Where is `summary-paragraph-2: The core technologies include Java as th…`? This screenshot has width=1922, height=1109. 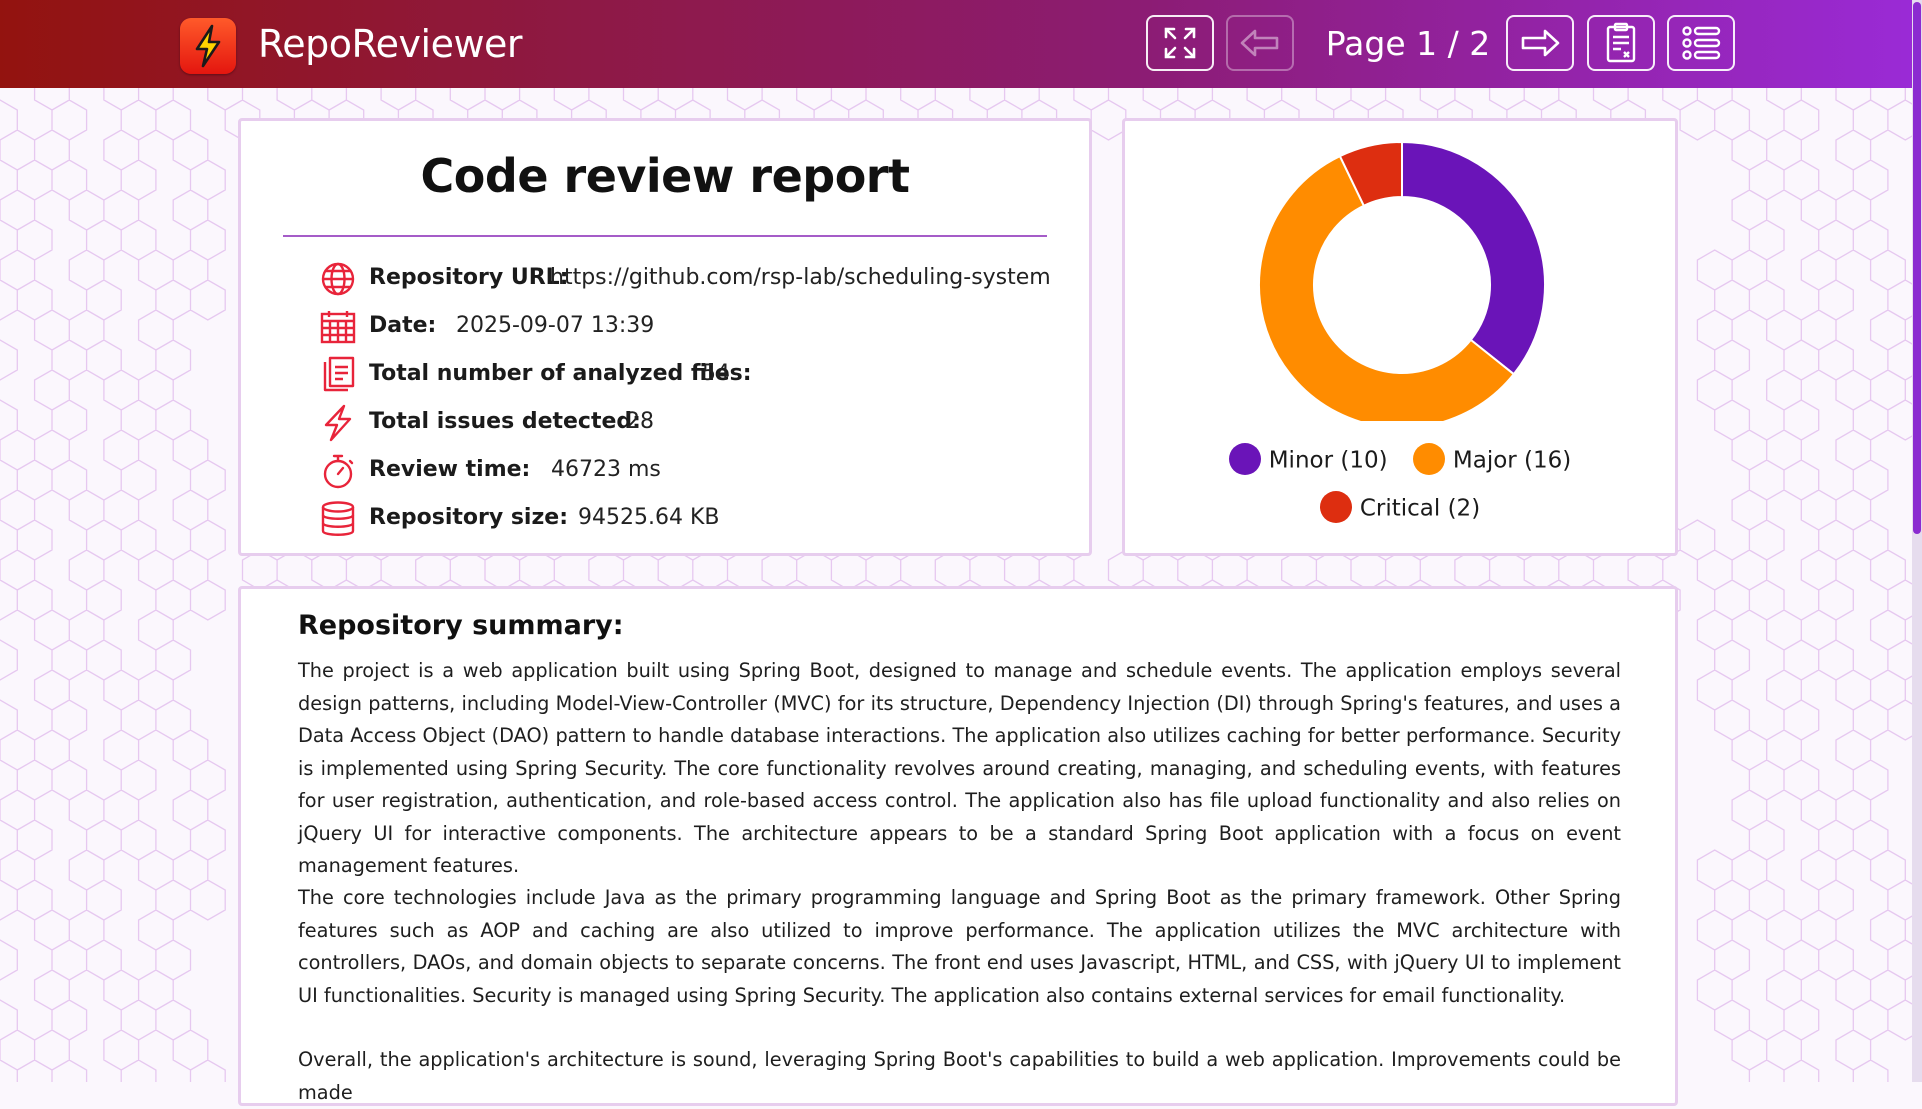
summary-paragraph-2: The core technologies include Java as th… is located at coordinates (959, 946).